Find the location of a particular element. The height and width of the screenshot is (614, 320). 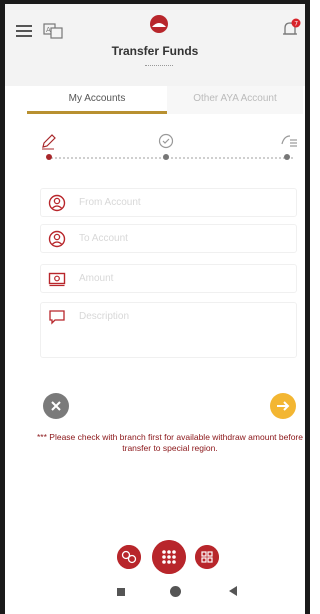

amount-placeholder: Amount is located at coordinates (96, 278).